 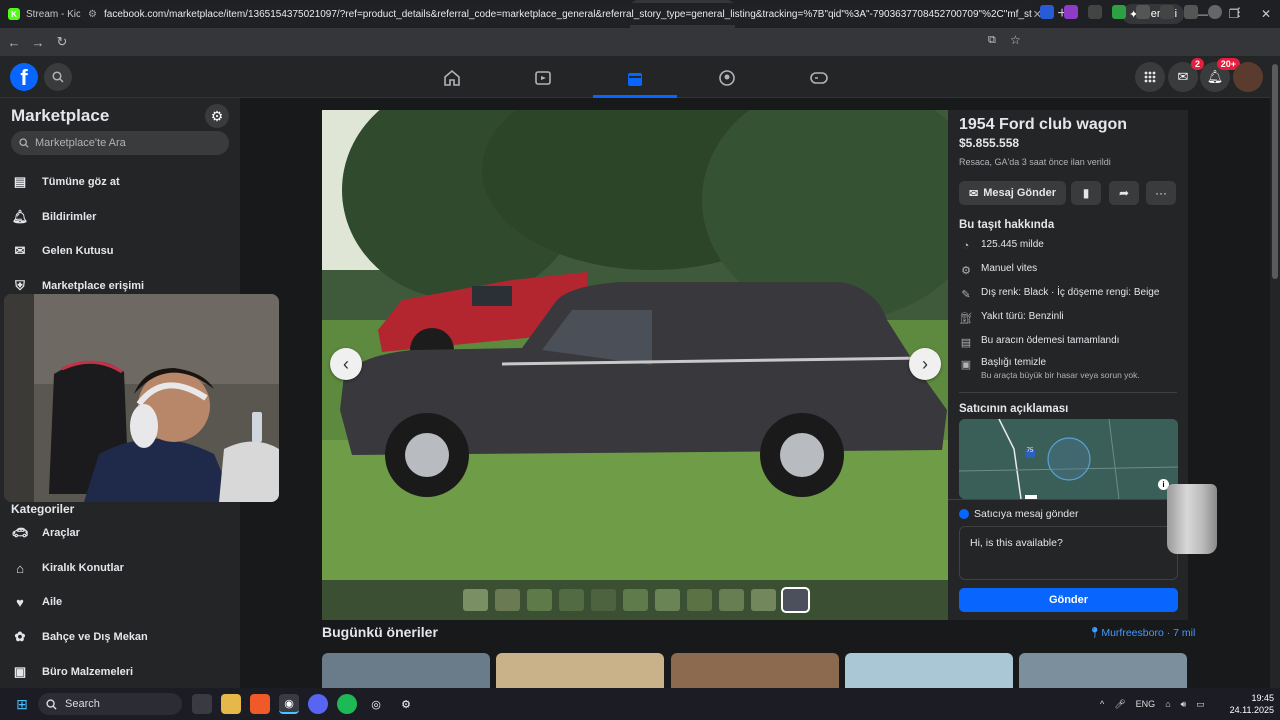 I want to click on menu-kebab-icon: ⋮, so click(x=1239, y=12).